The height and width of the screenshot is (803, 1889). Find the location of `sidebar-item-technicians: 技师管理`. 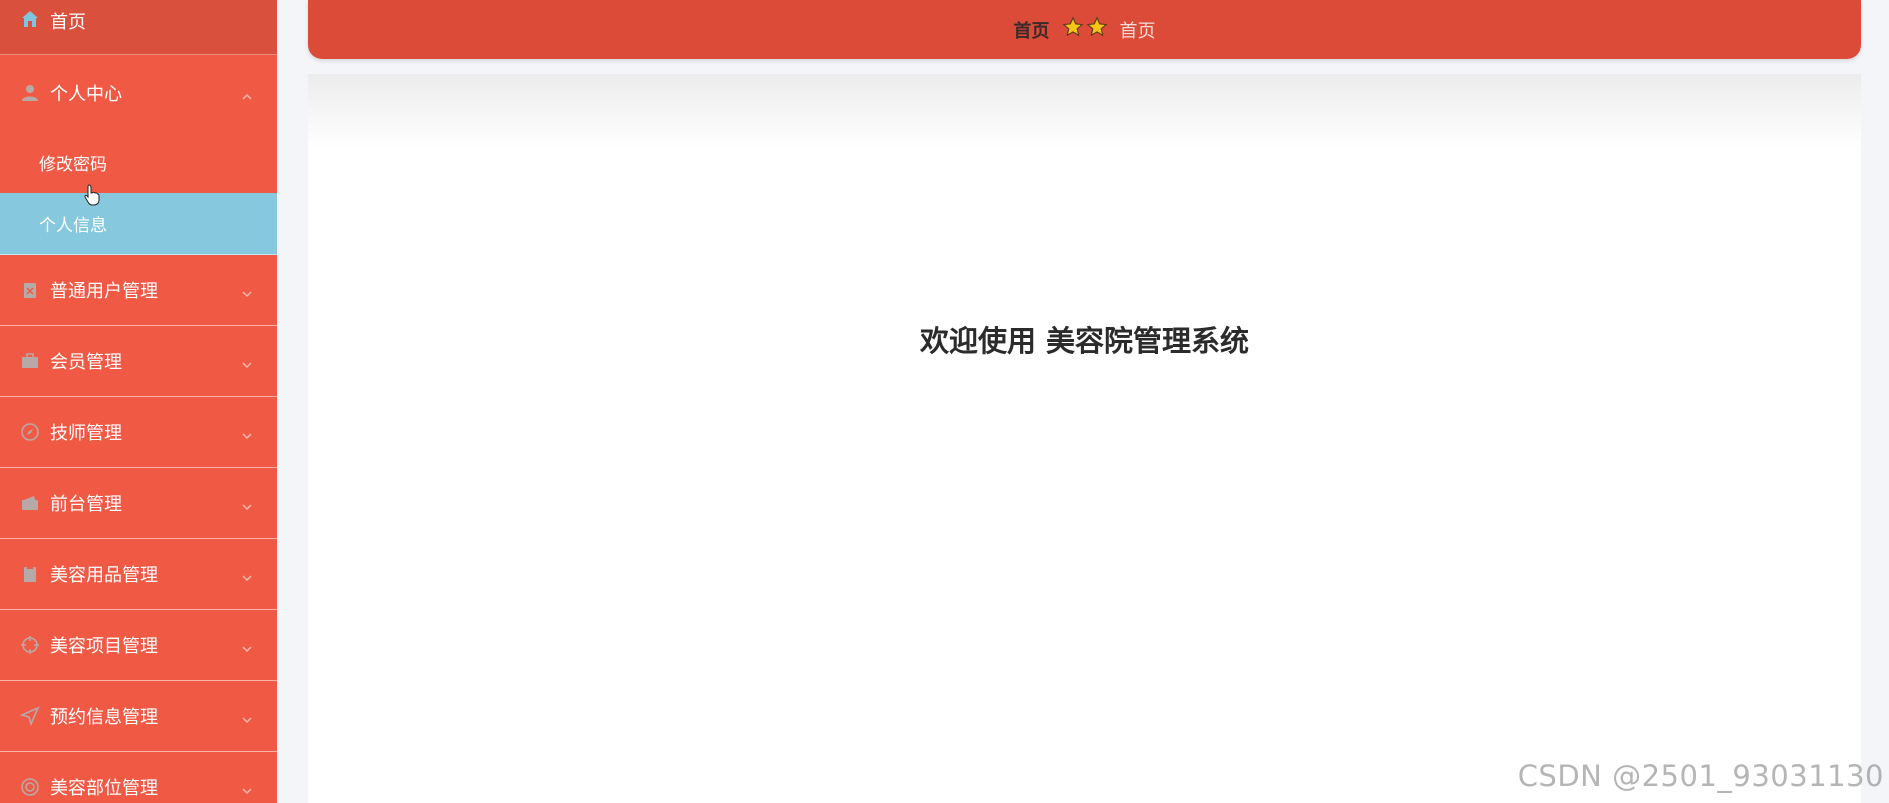

sidebar-item-technicians: 技师管理 is located at coordinates (138, 432).